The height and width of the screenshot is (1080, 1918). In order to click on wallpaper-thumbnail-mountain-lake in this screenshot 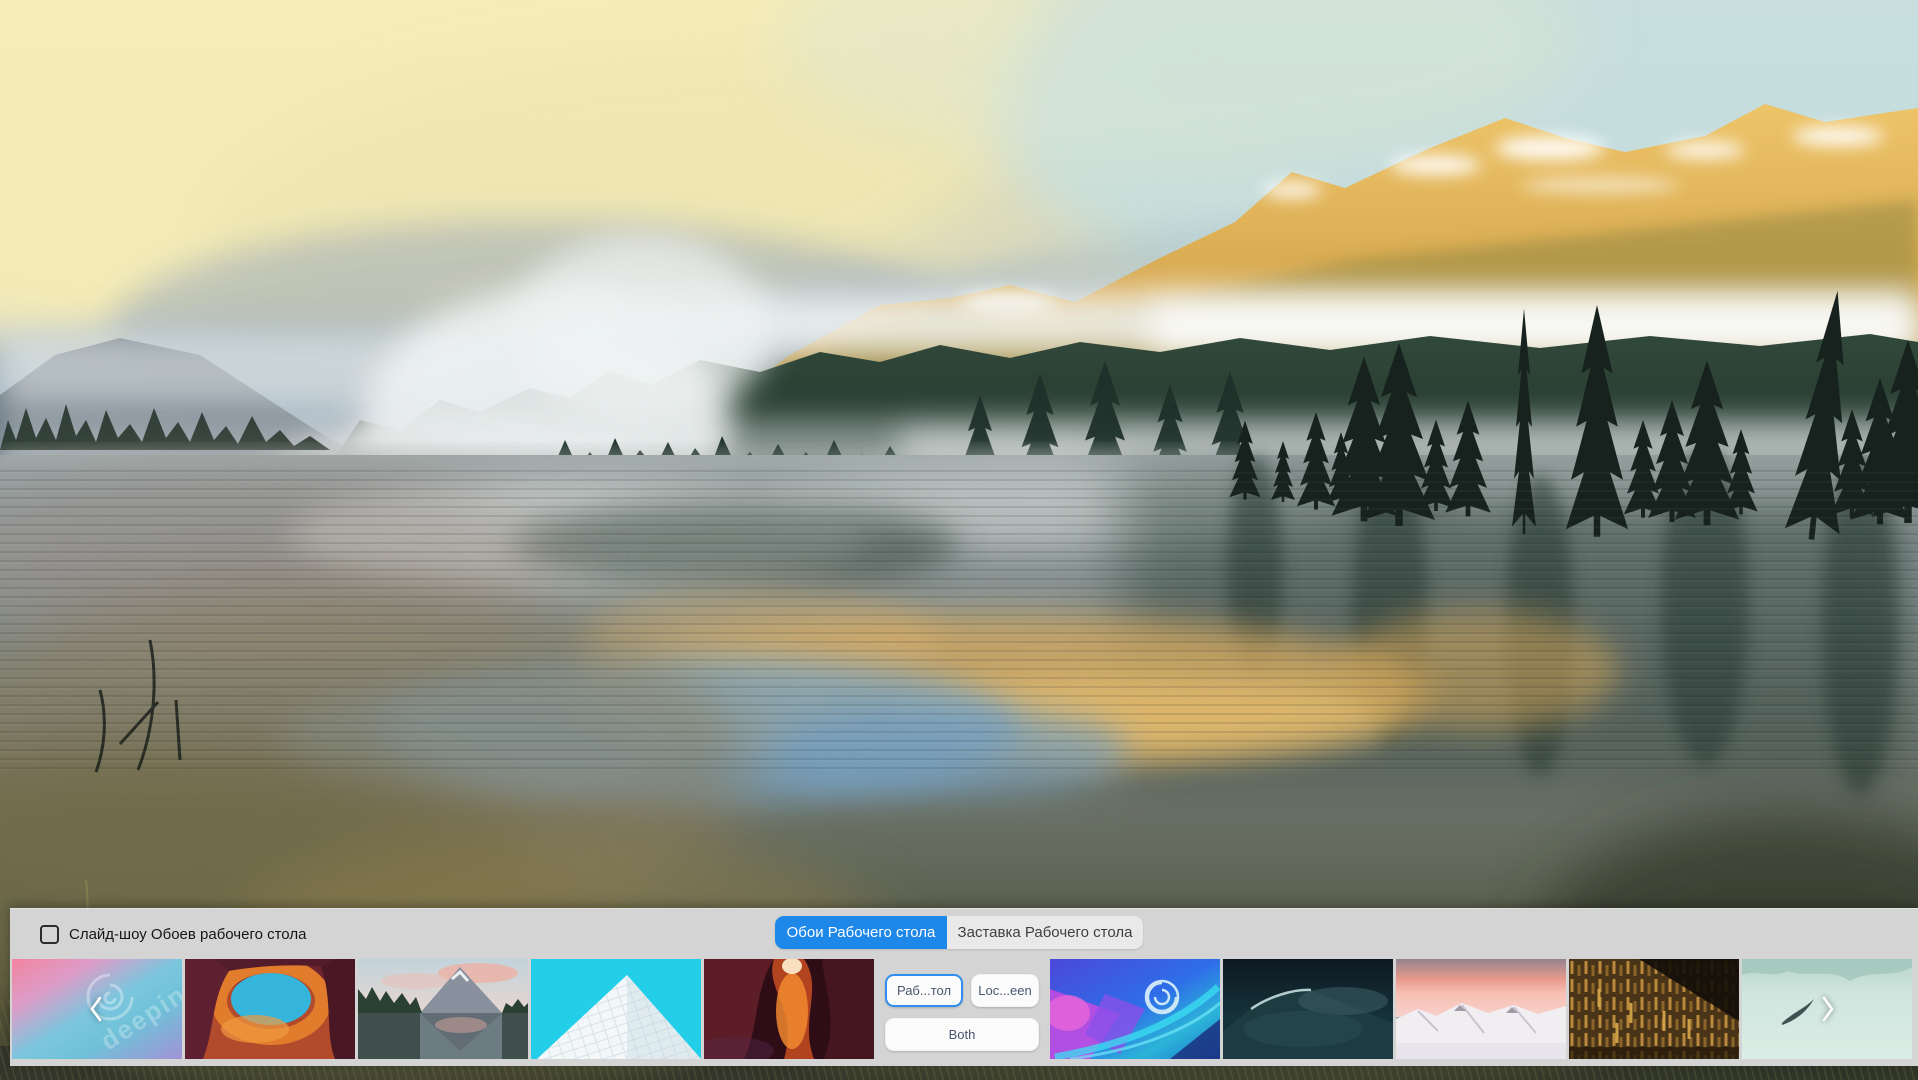, I will do `click(443, 1009)`.